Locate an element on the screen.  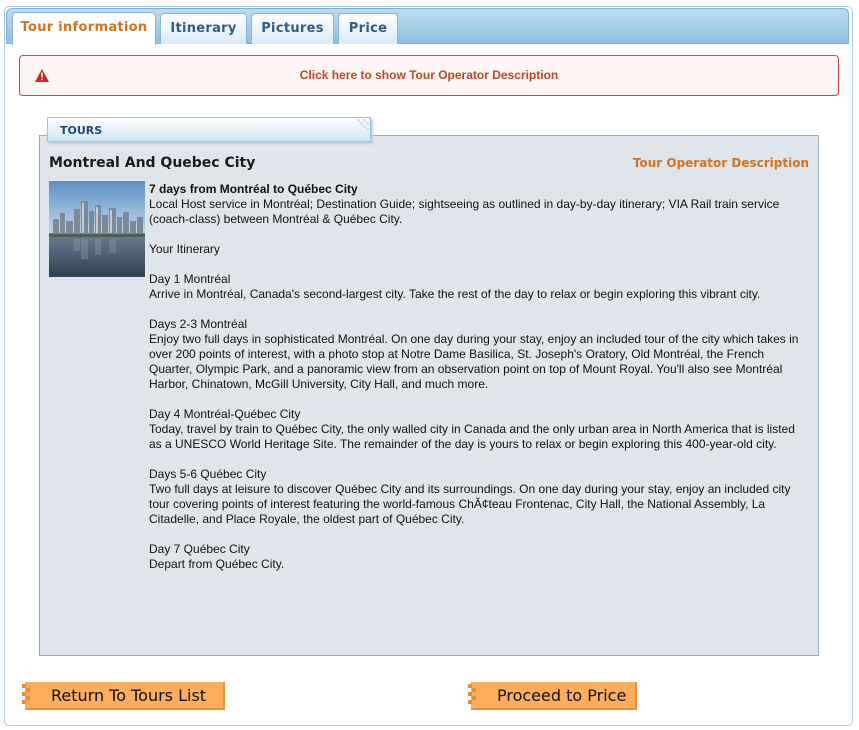
tab-price: Price is located at coordinates (368, 28).